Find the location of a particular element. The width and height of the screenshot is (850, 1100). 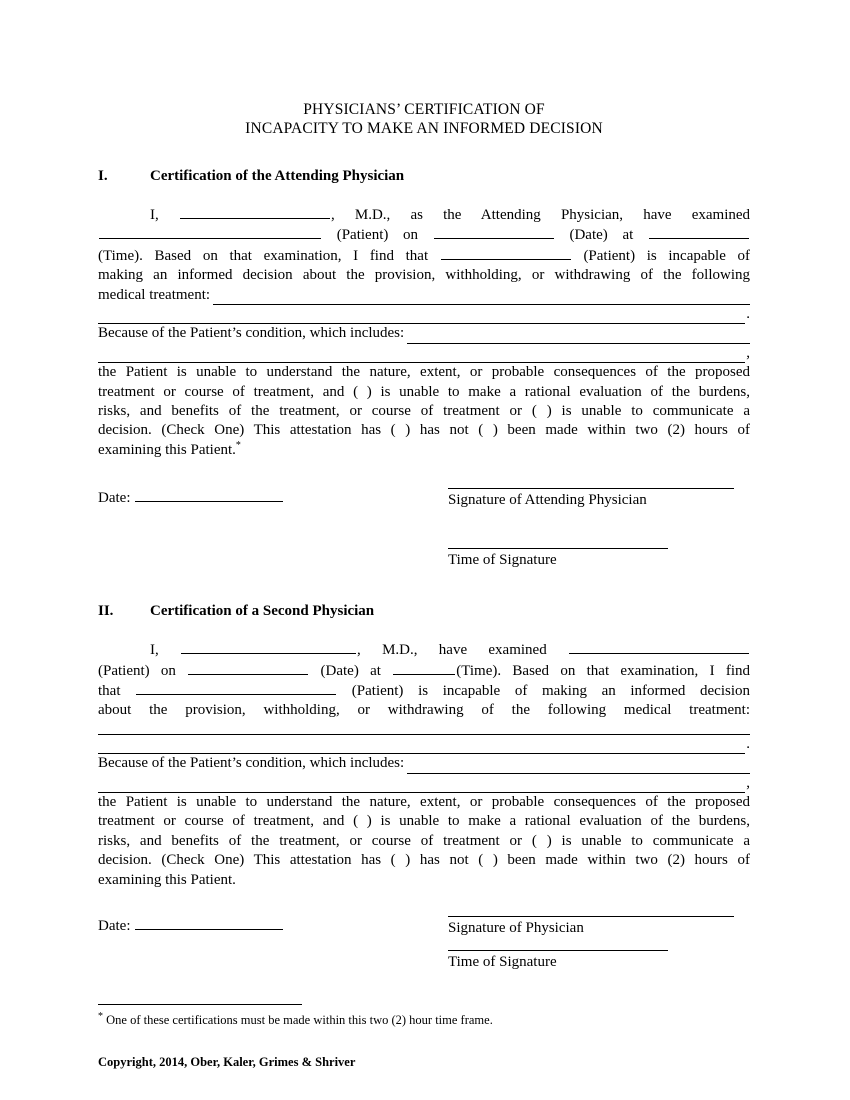

patient-name-blank is located at coordinates (210, 232).